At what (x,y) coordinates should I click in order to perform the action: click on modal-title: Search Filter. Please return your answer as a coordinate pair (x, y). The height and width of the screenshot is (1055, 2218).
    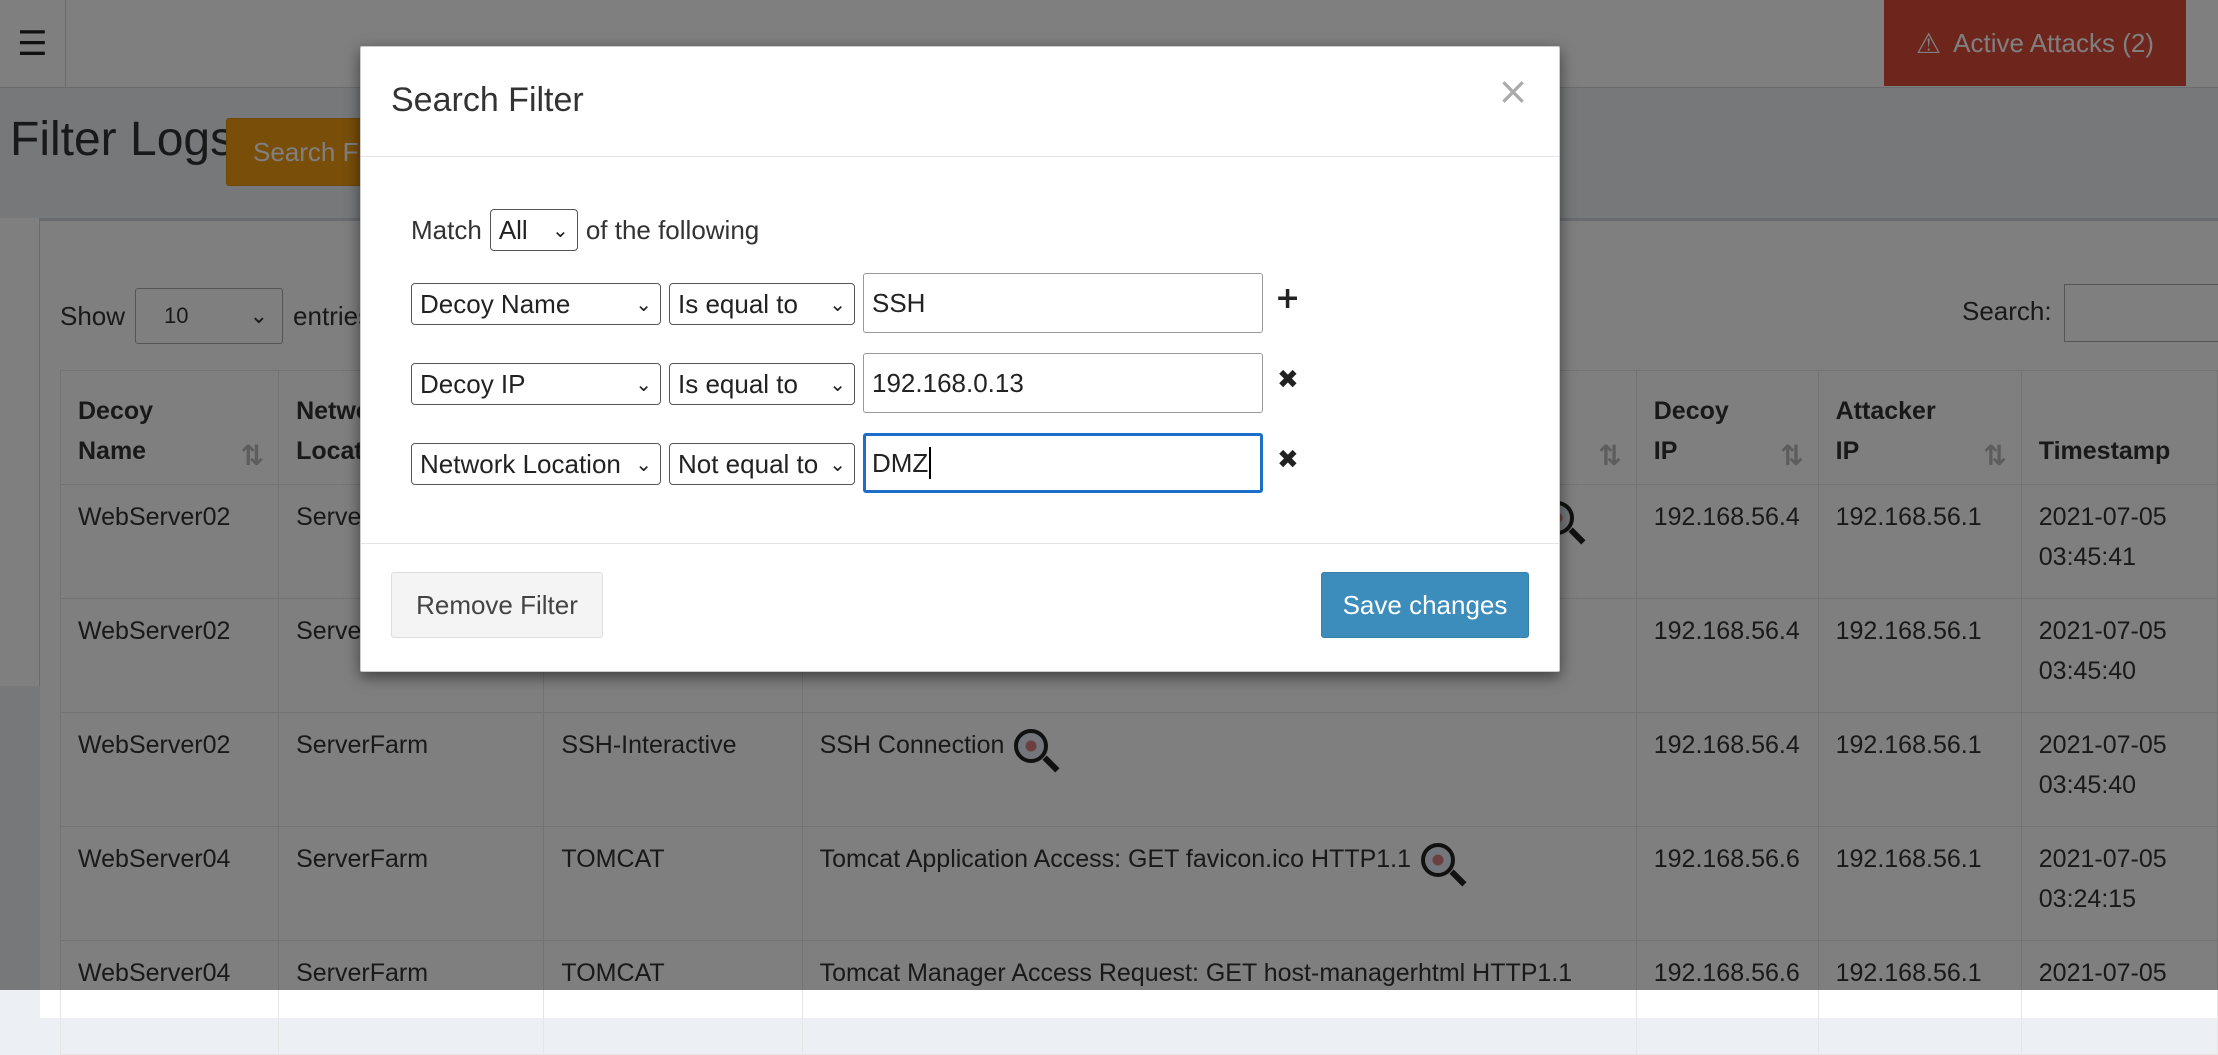
    Looking at the image, I should click on (487, 100).